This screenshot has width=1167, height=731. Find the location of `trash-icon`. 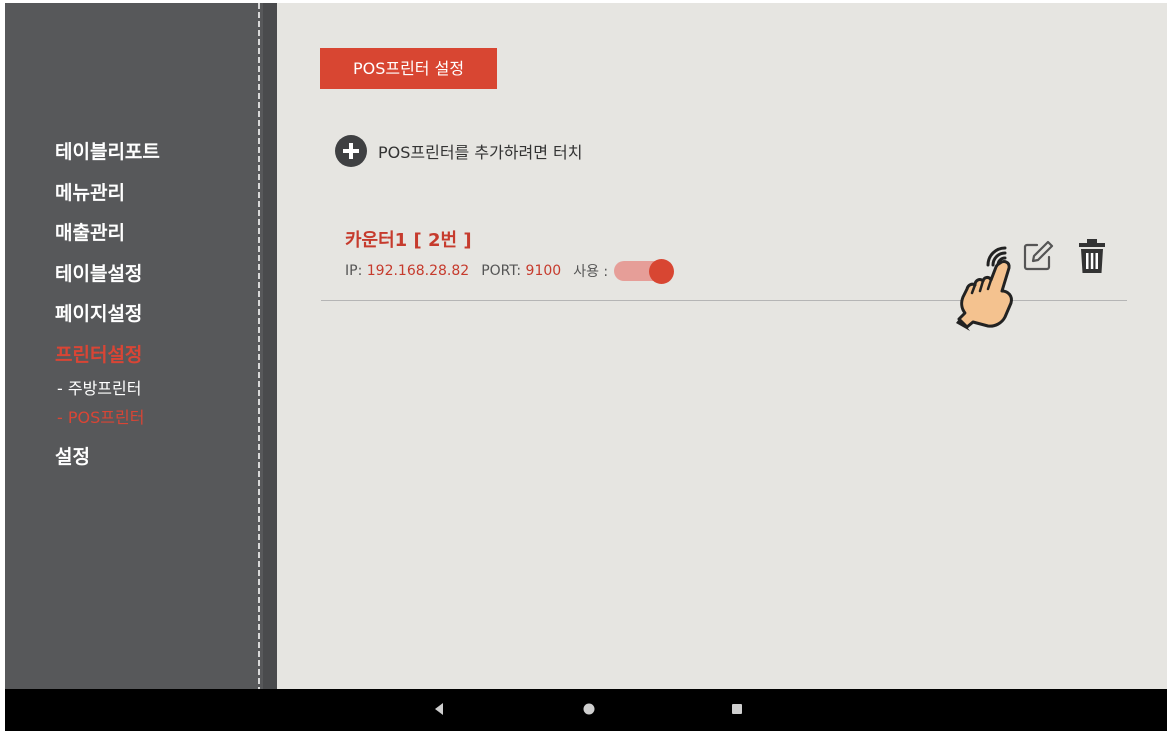

trash-icon is located at coordinates (1092, 256).